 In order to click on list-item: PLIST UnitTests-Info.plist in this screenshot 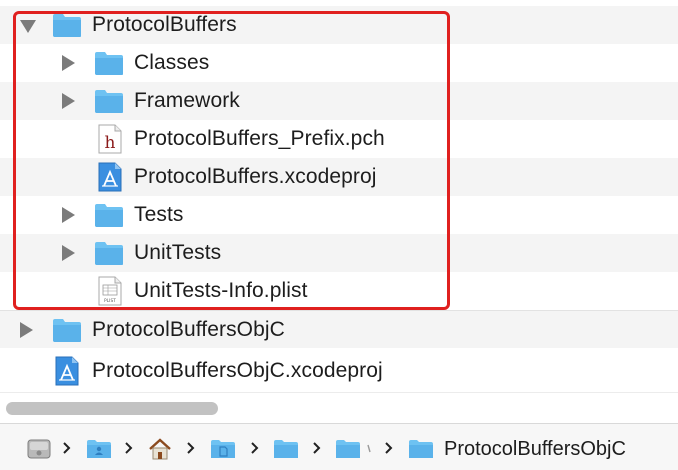, I will do `click(339, 291)`.